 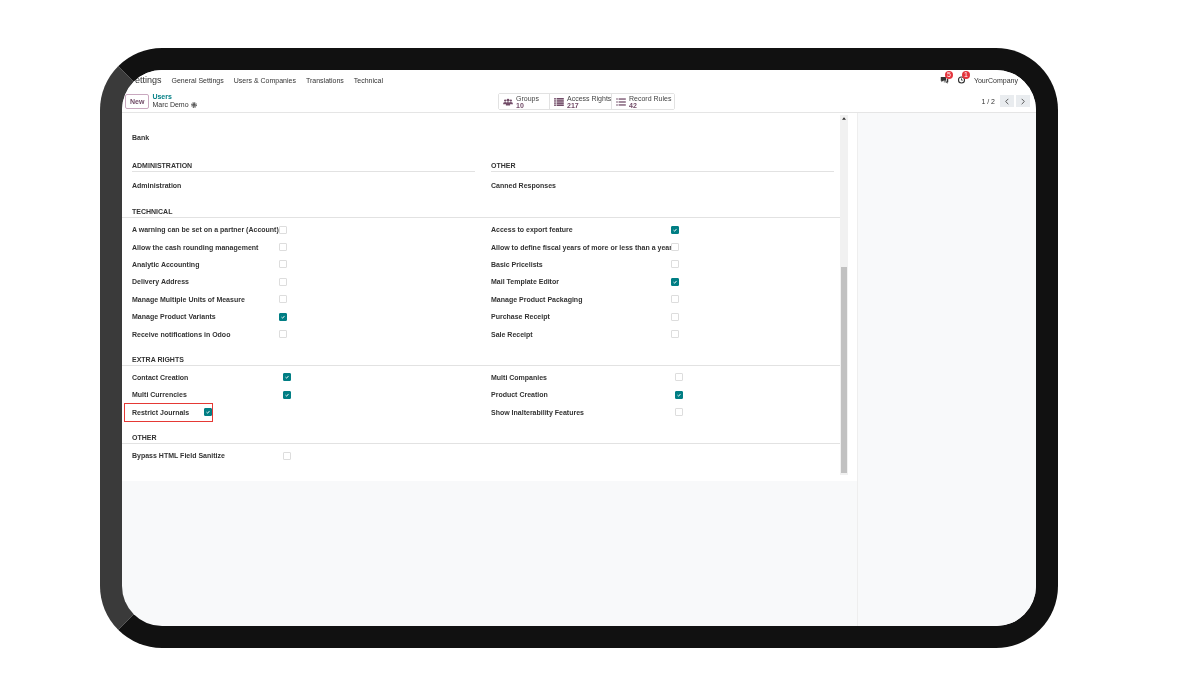 I want to click on chevron-left-icon, so click(x=1007, y=101).